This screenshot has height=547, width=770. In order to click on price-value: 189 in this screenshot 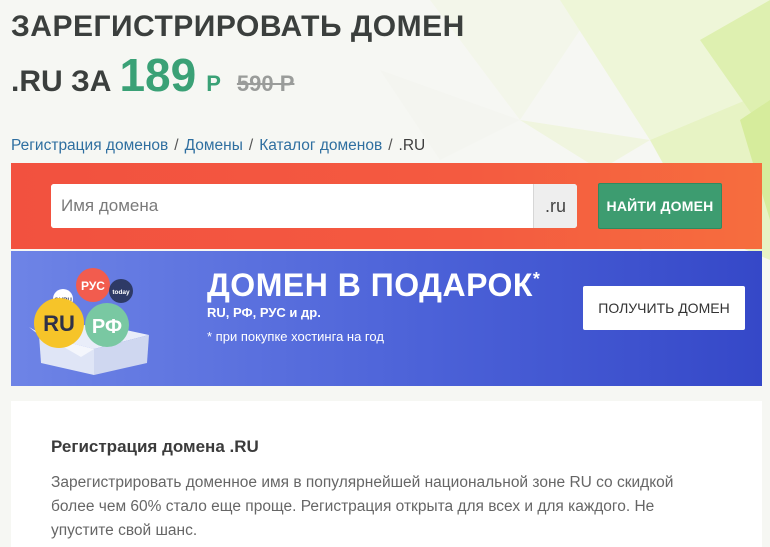, I will do `click(158, 75)`.